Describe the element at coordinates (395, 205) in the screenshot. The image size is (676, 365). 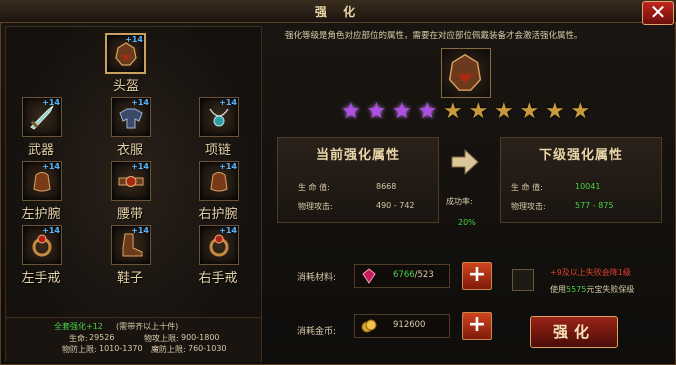
I see `current-atk-value: 490 - 742` at that location.